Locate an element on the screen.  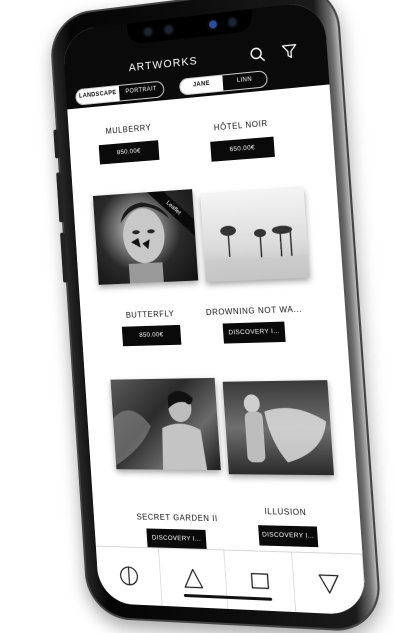
tab-explore is located at coordinates (193, 578).